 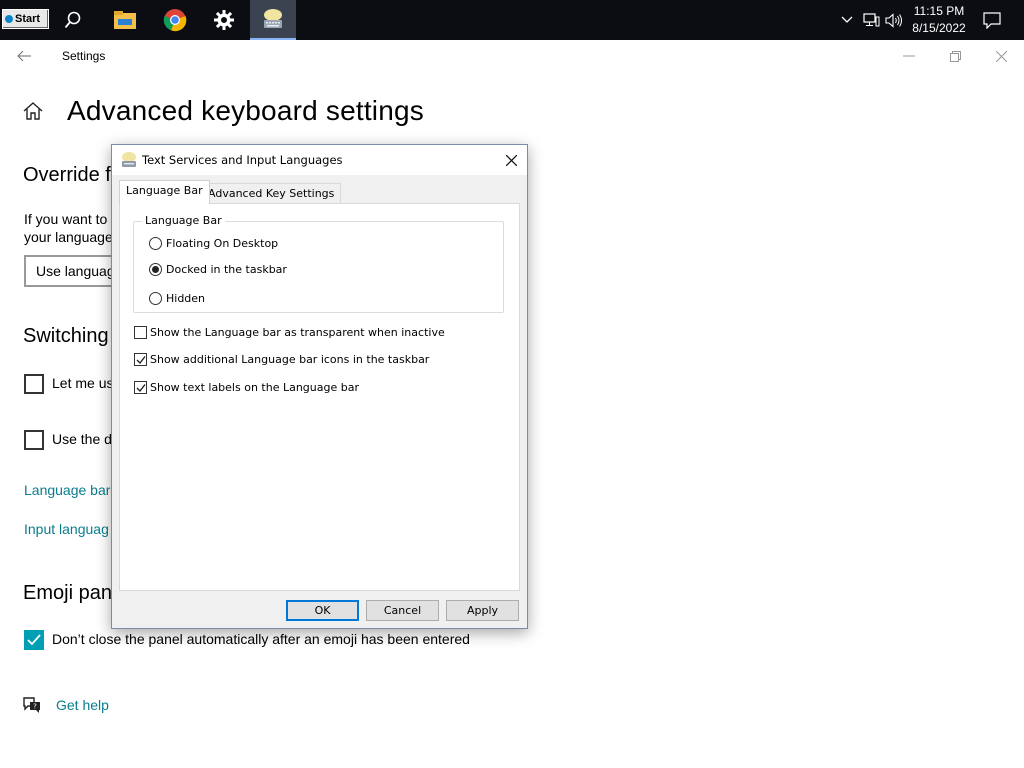 I want to click on checkbox-text-labels, so click(x=140, y=387).